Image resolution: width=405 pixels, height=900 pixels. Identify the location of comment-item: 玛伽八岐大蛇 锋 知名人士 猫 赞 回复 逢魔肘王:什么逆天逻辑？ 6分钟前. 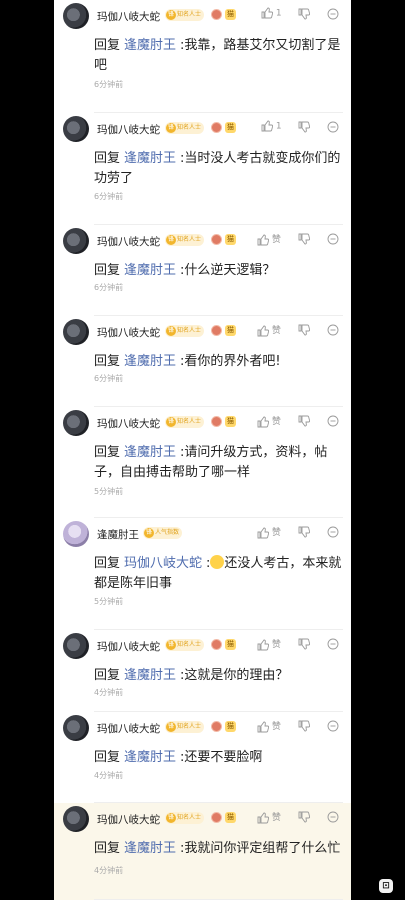
(202, 270).